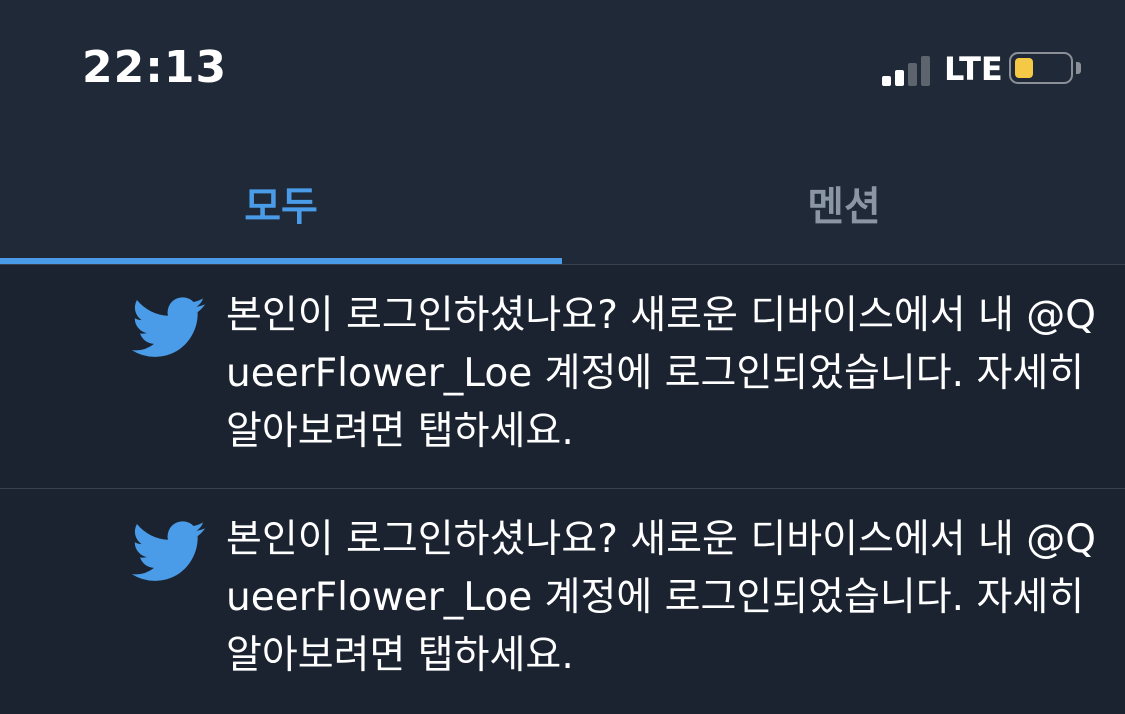 The width and height of the screenshot is (1125, 714). Describe the element at coordinates (155, 67) in the screenshot. I see `status-time: 22:13` at that location.